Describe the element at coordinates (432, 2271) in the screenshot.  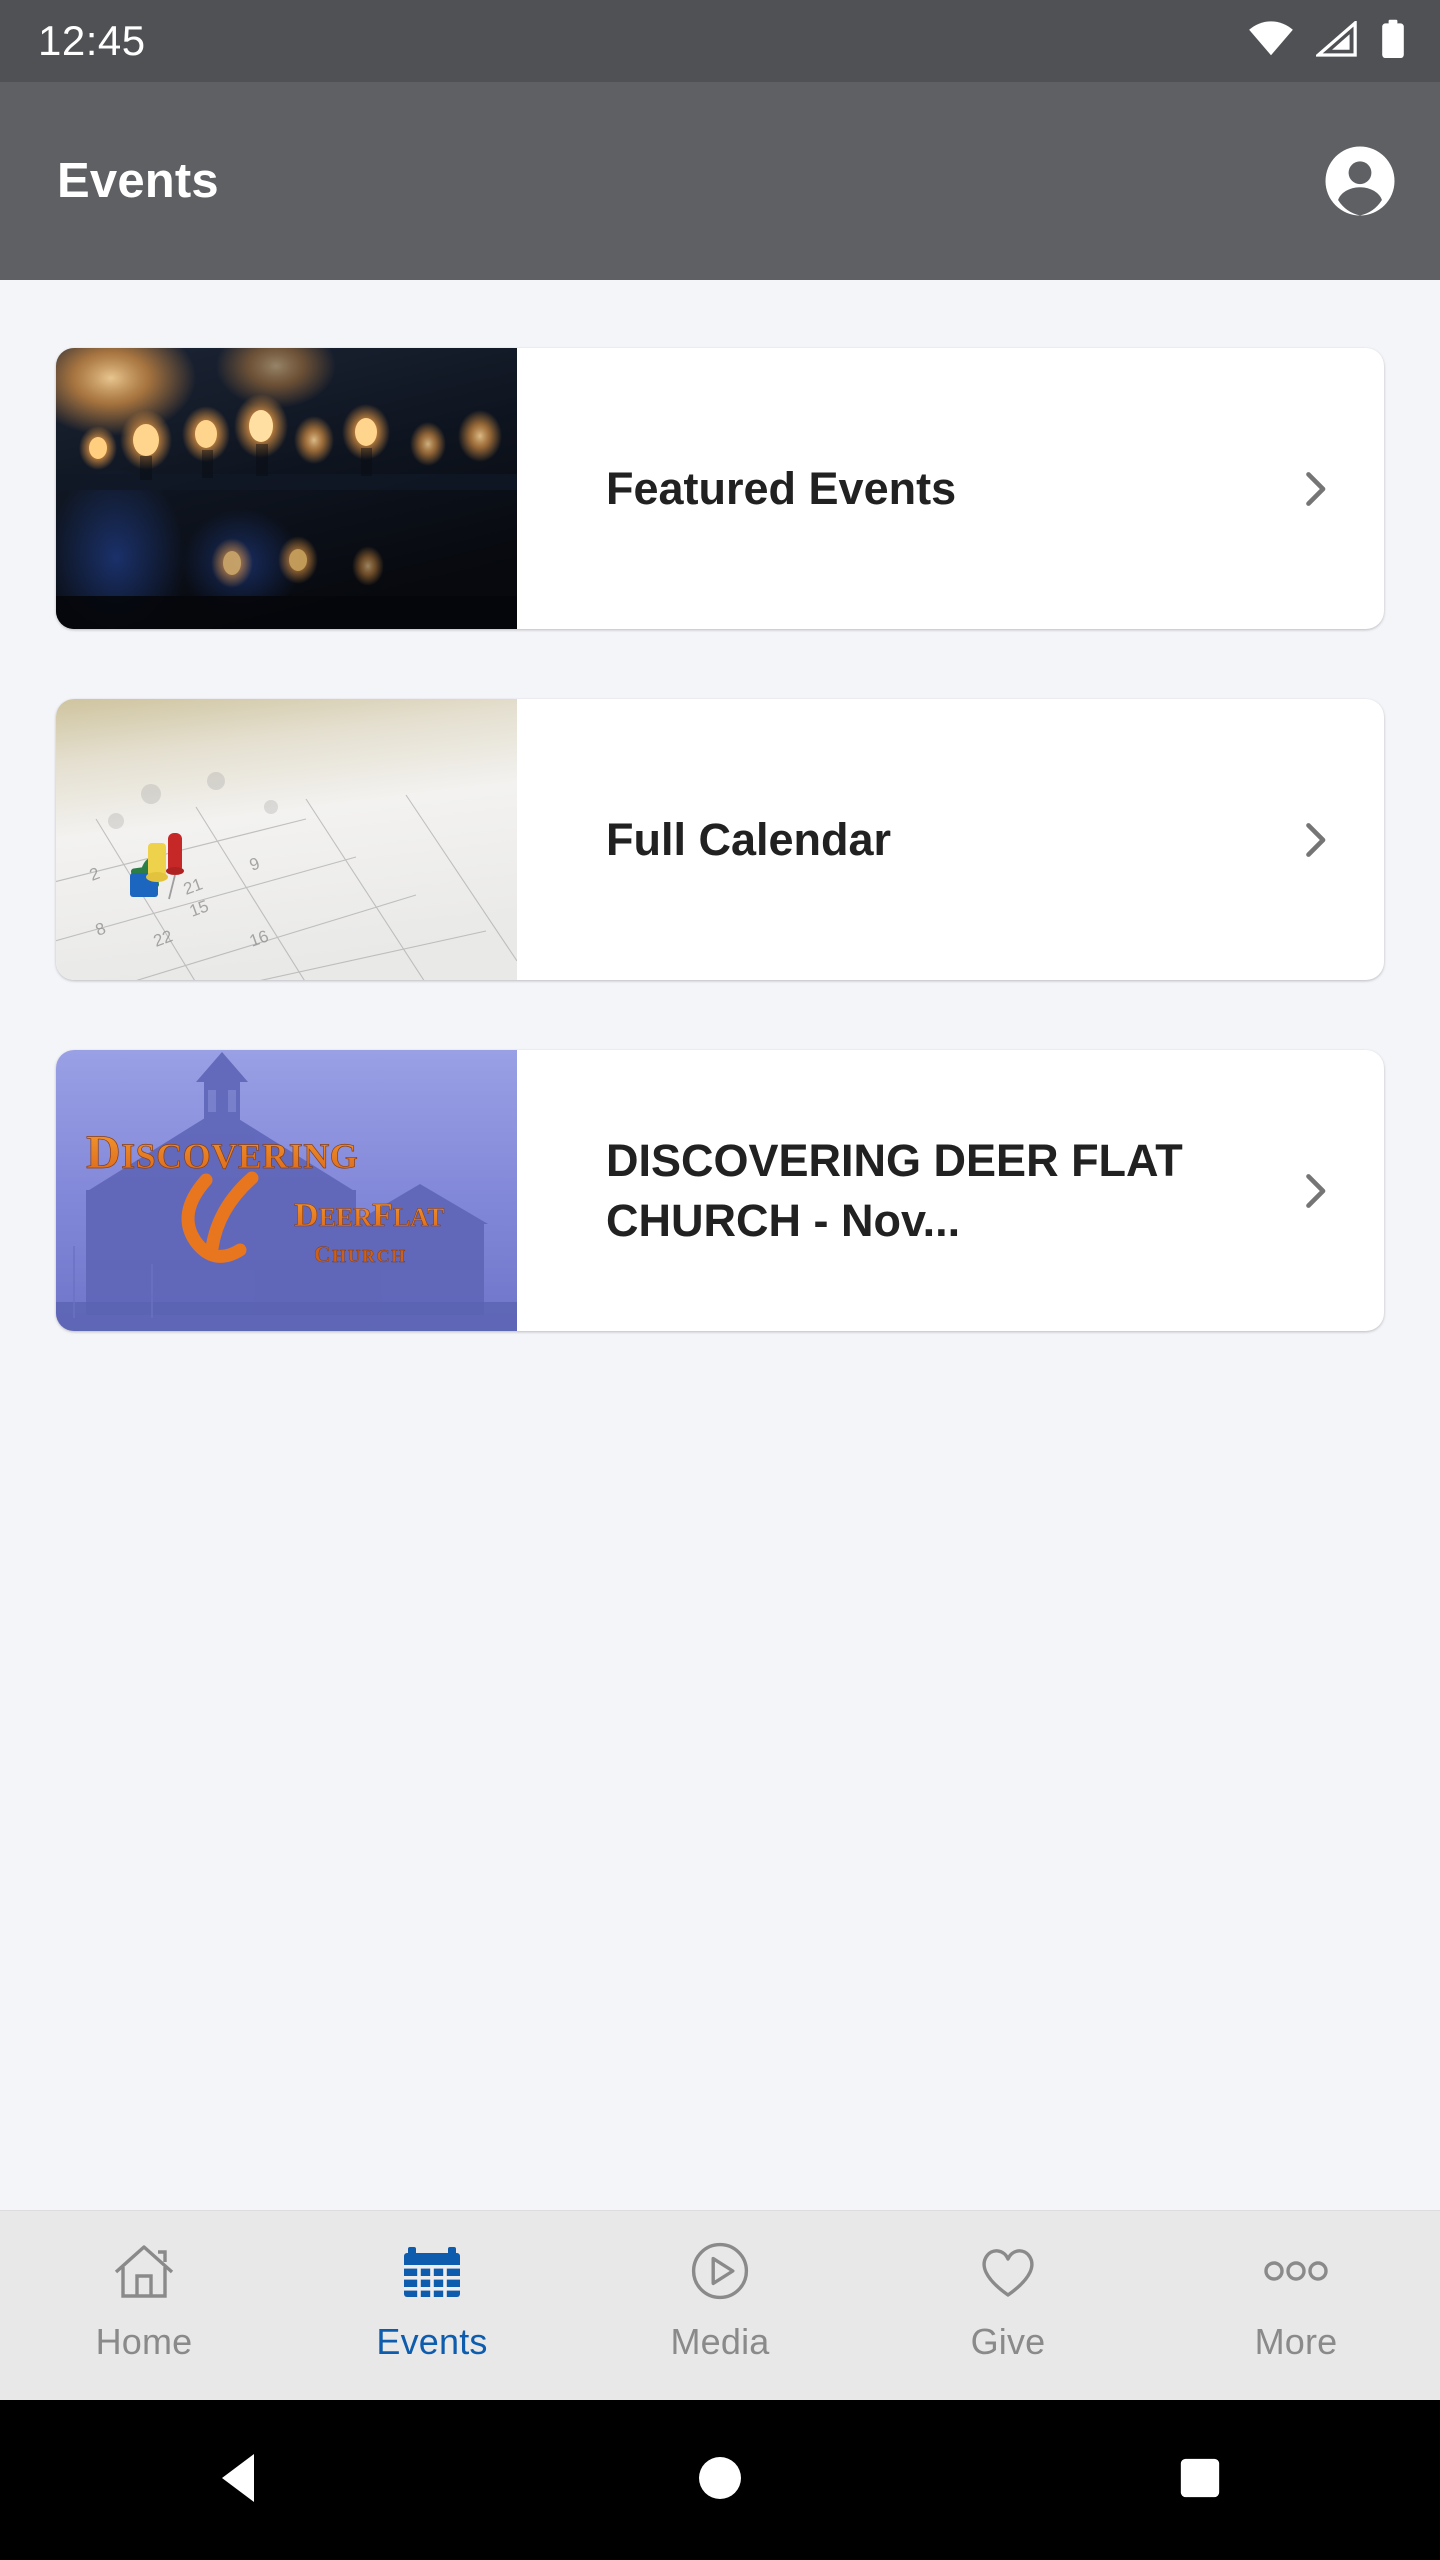
I see `calendar-icon` at that location.